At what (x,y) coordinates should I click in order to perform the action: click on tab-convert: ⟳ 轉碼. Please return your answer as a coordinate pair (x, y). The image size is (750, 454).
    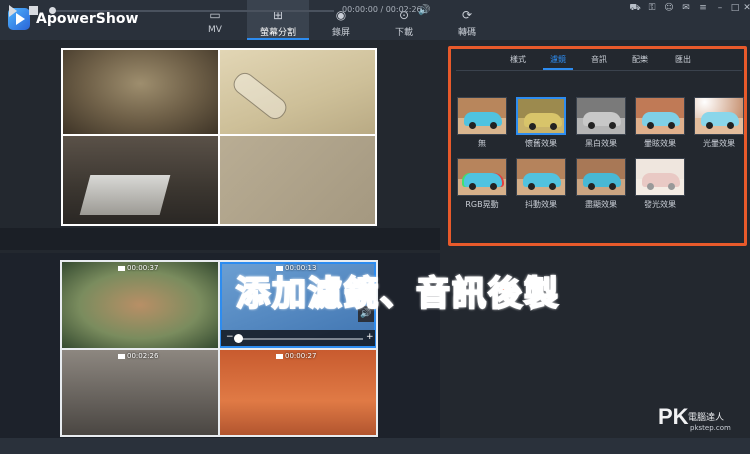
    Looking at the image, I should click on (467, 20).